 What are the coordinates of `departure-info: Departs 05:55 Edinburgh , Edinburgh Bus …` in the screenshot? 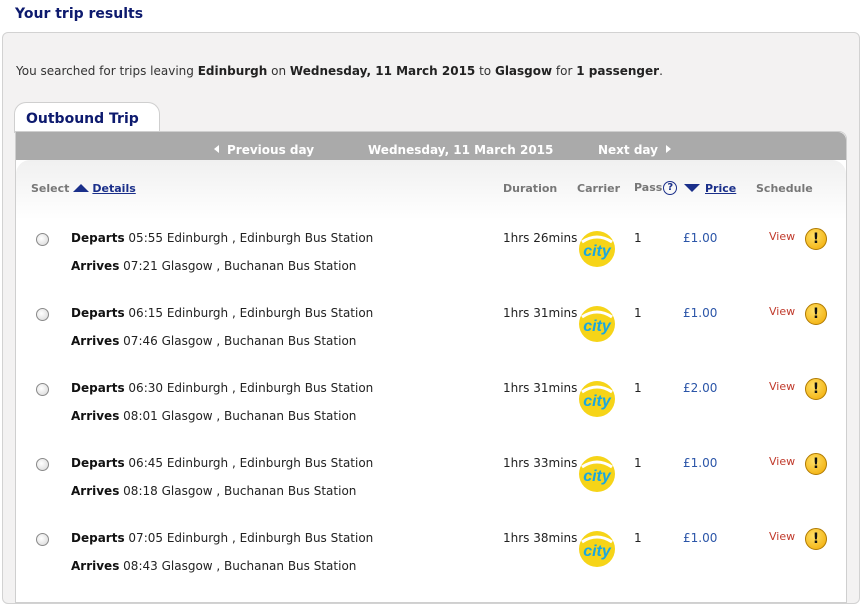 It's located at (222, 238).